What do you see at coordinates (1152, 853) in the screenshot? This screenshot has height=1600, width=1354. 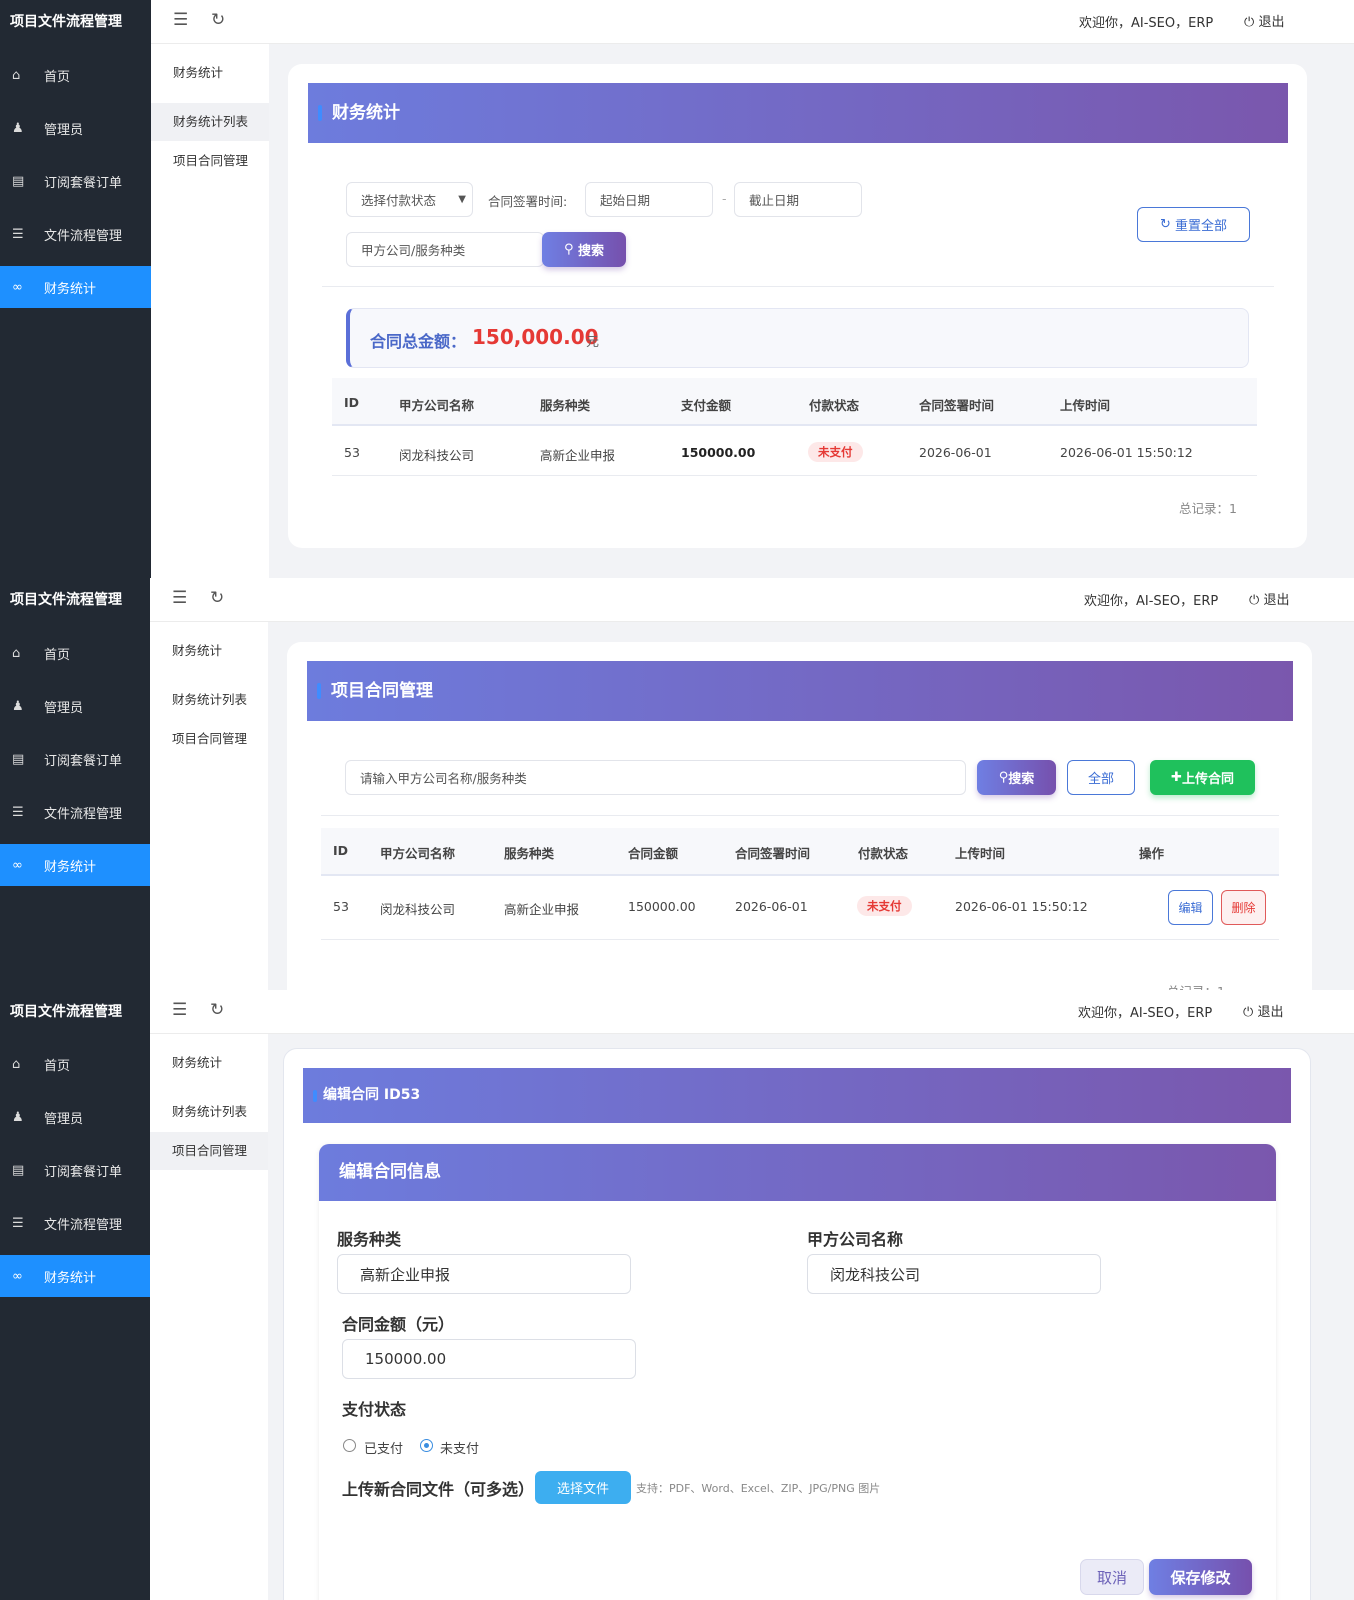 I see `column-header: 操作` at bounding box center [1152, 853].